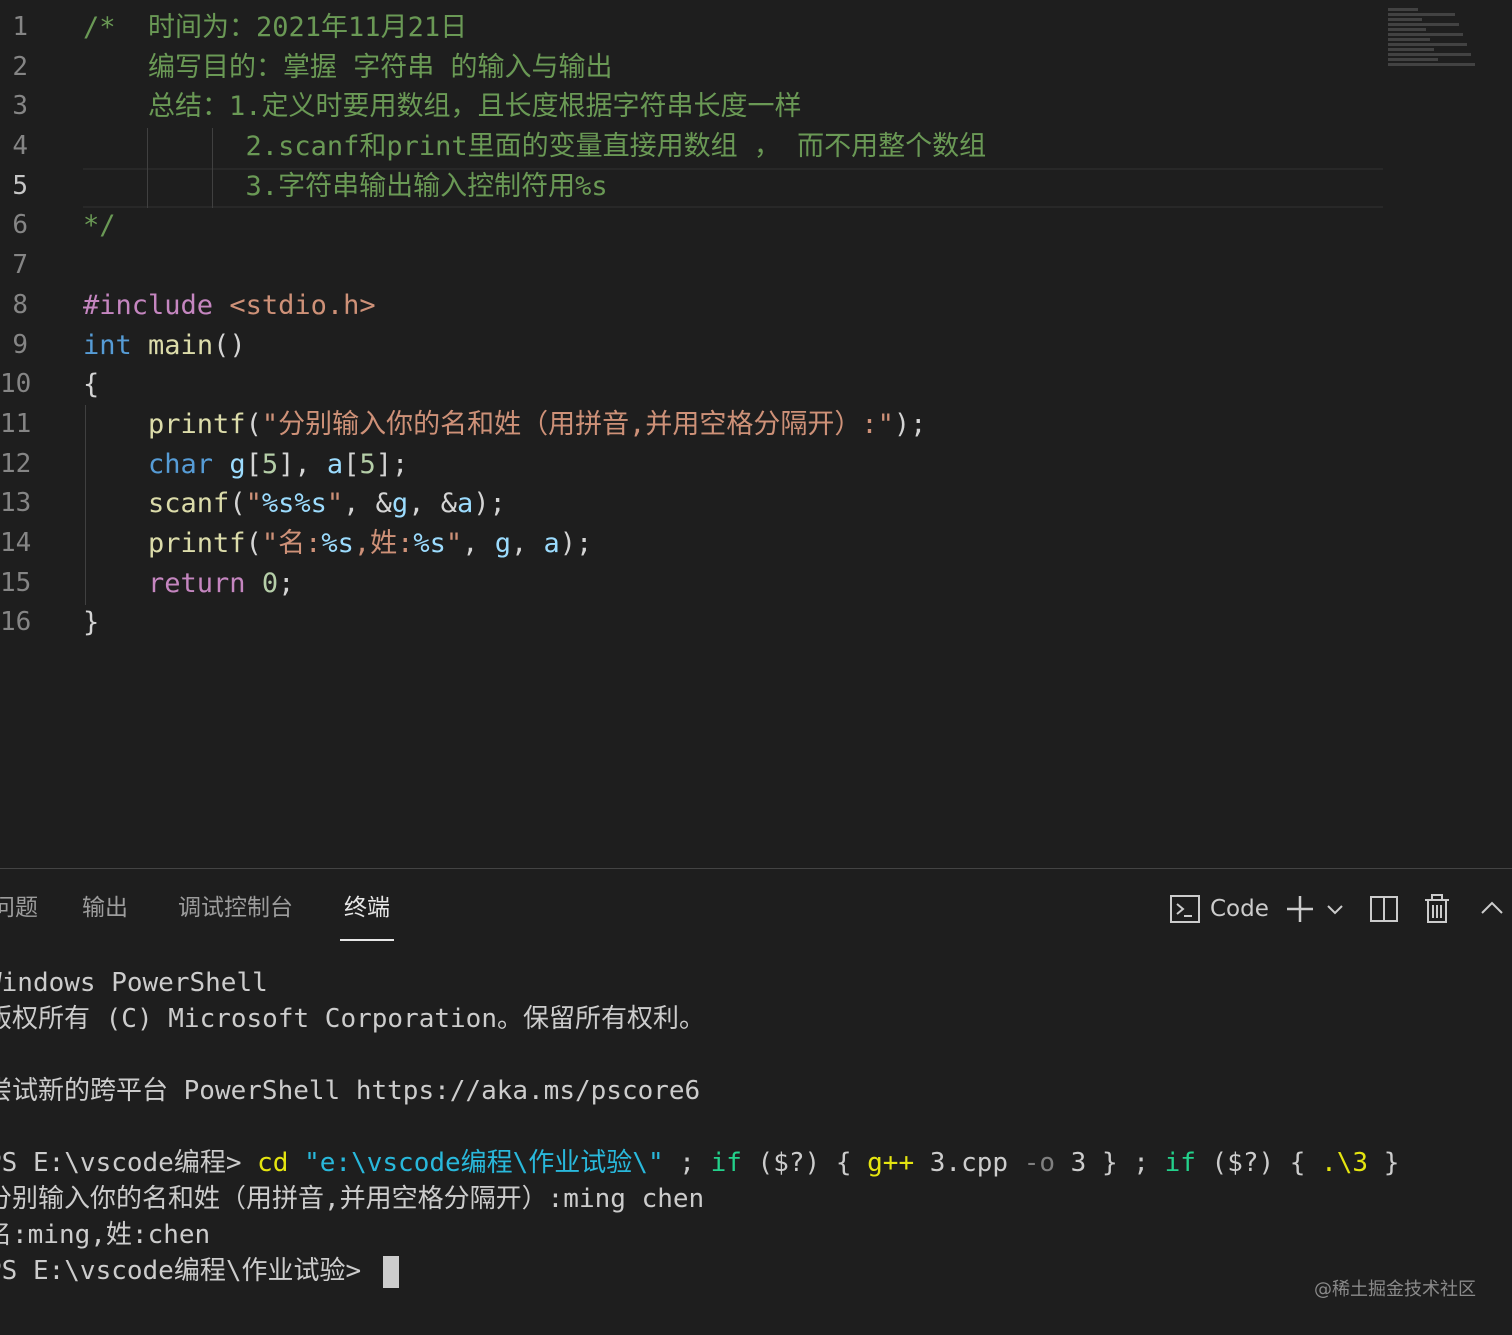  What do you see at coordinates (116, 27) in the screenshot?
I see `code-token: /*` at bounding box center [116, 27].